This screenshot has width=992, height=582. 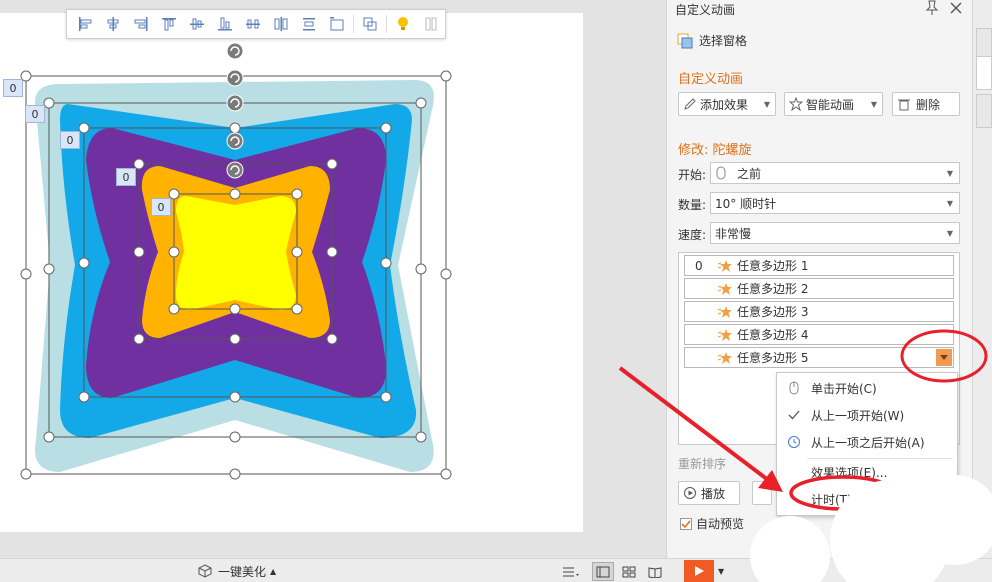 I want to click on align-top-icon, so click(x=169, y=24).